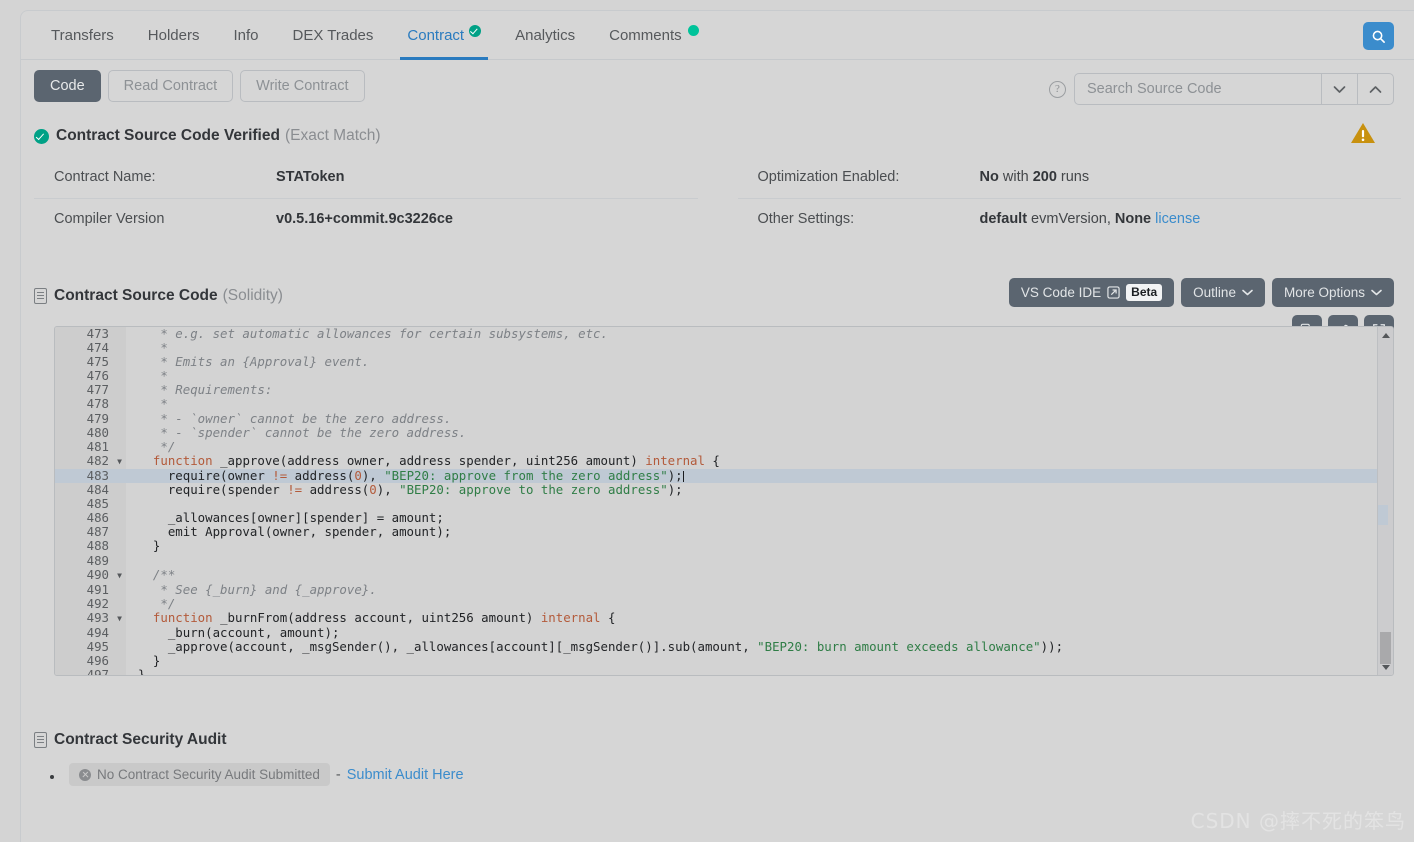 The width and height of the screenshot is (1414, 842). Describe the element at coordinates (105, 177) in the screenshot. I see `info-label: Contract Name:` at that location.